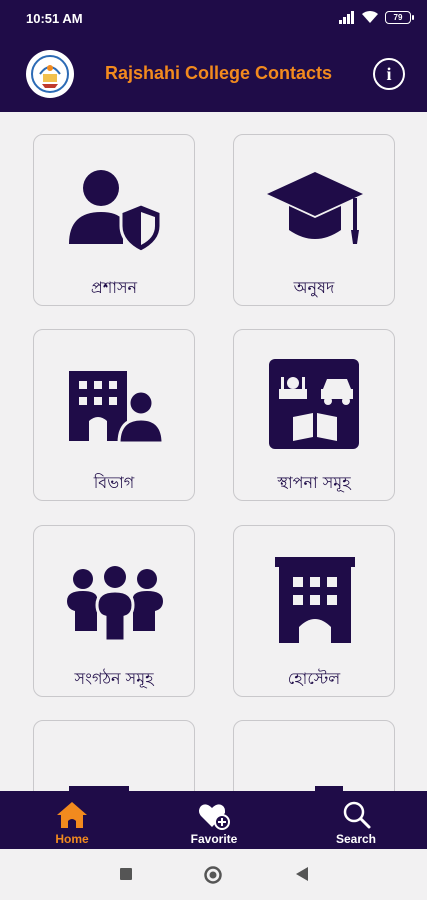 The height and width of the screenshot is (900, 427). I want to click on battery-level: 79, so click(398, 17).